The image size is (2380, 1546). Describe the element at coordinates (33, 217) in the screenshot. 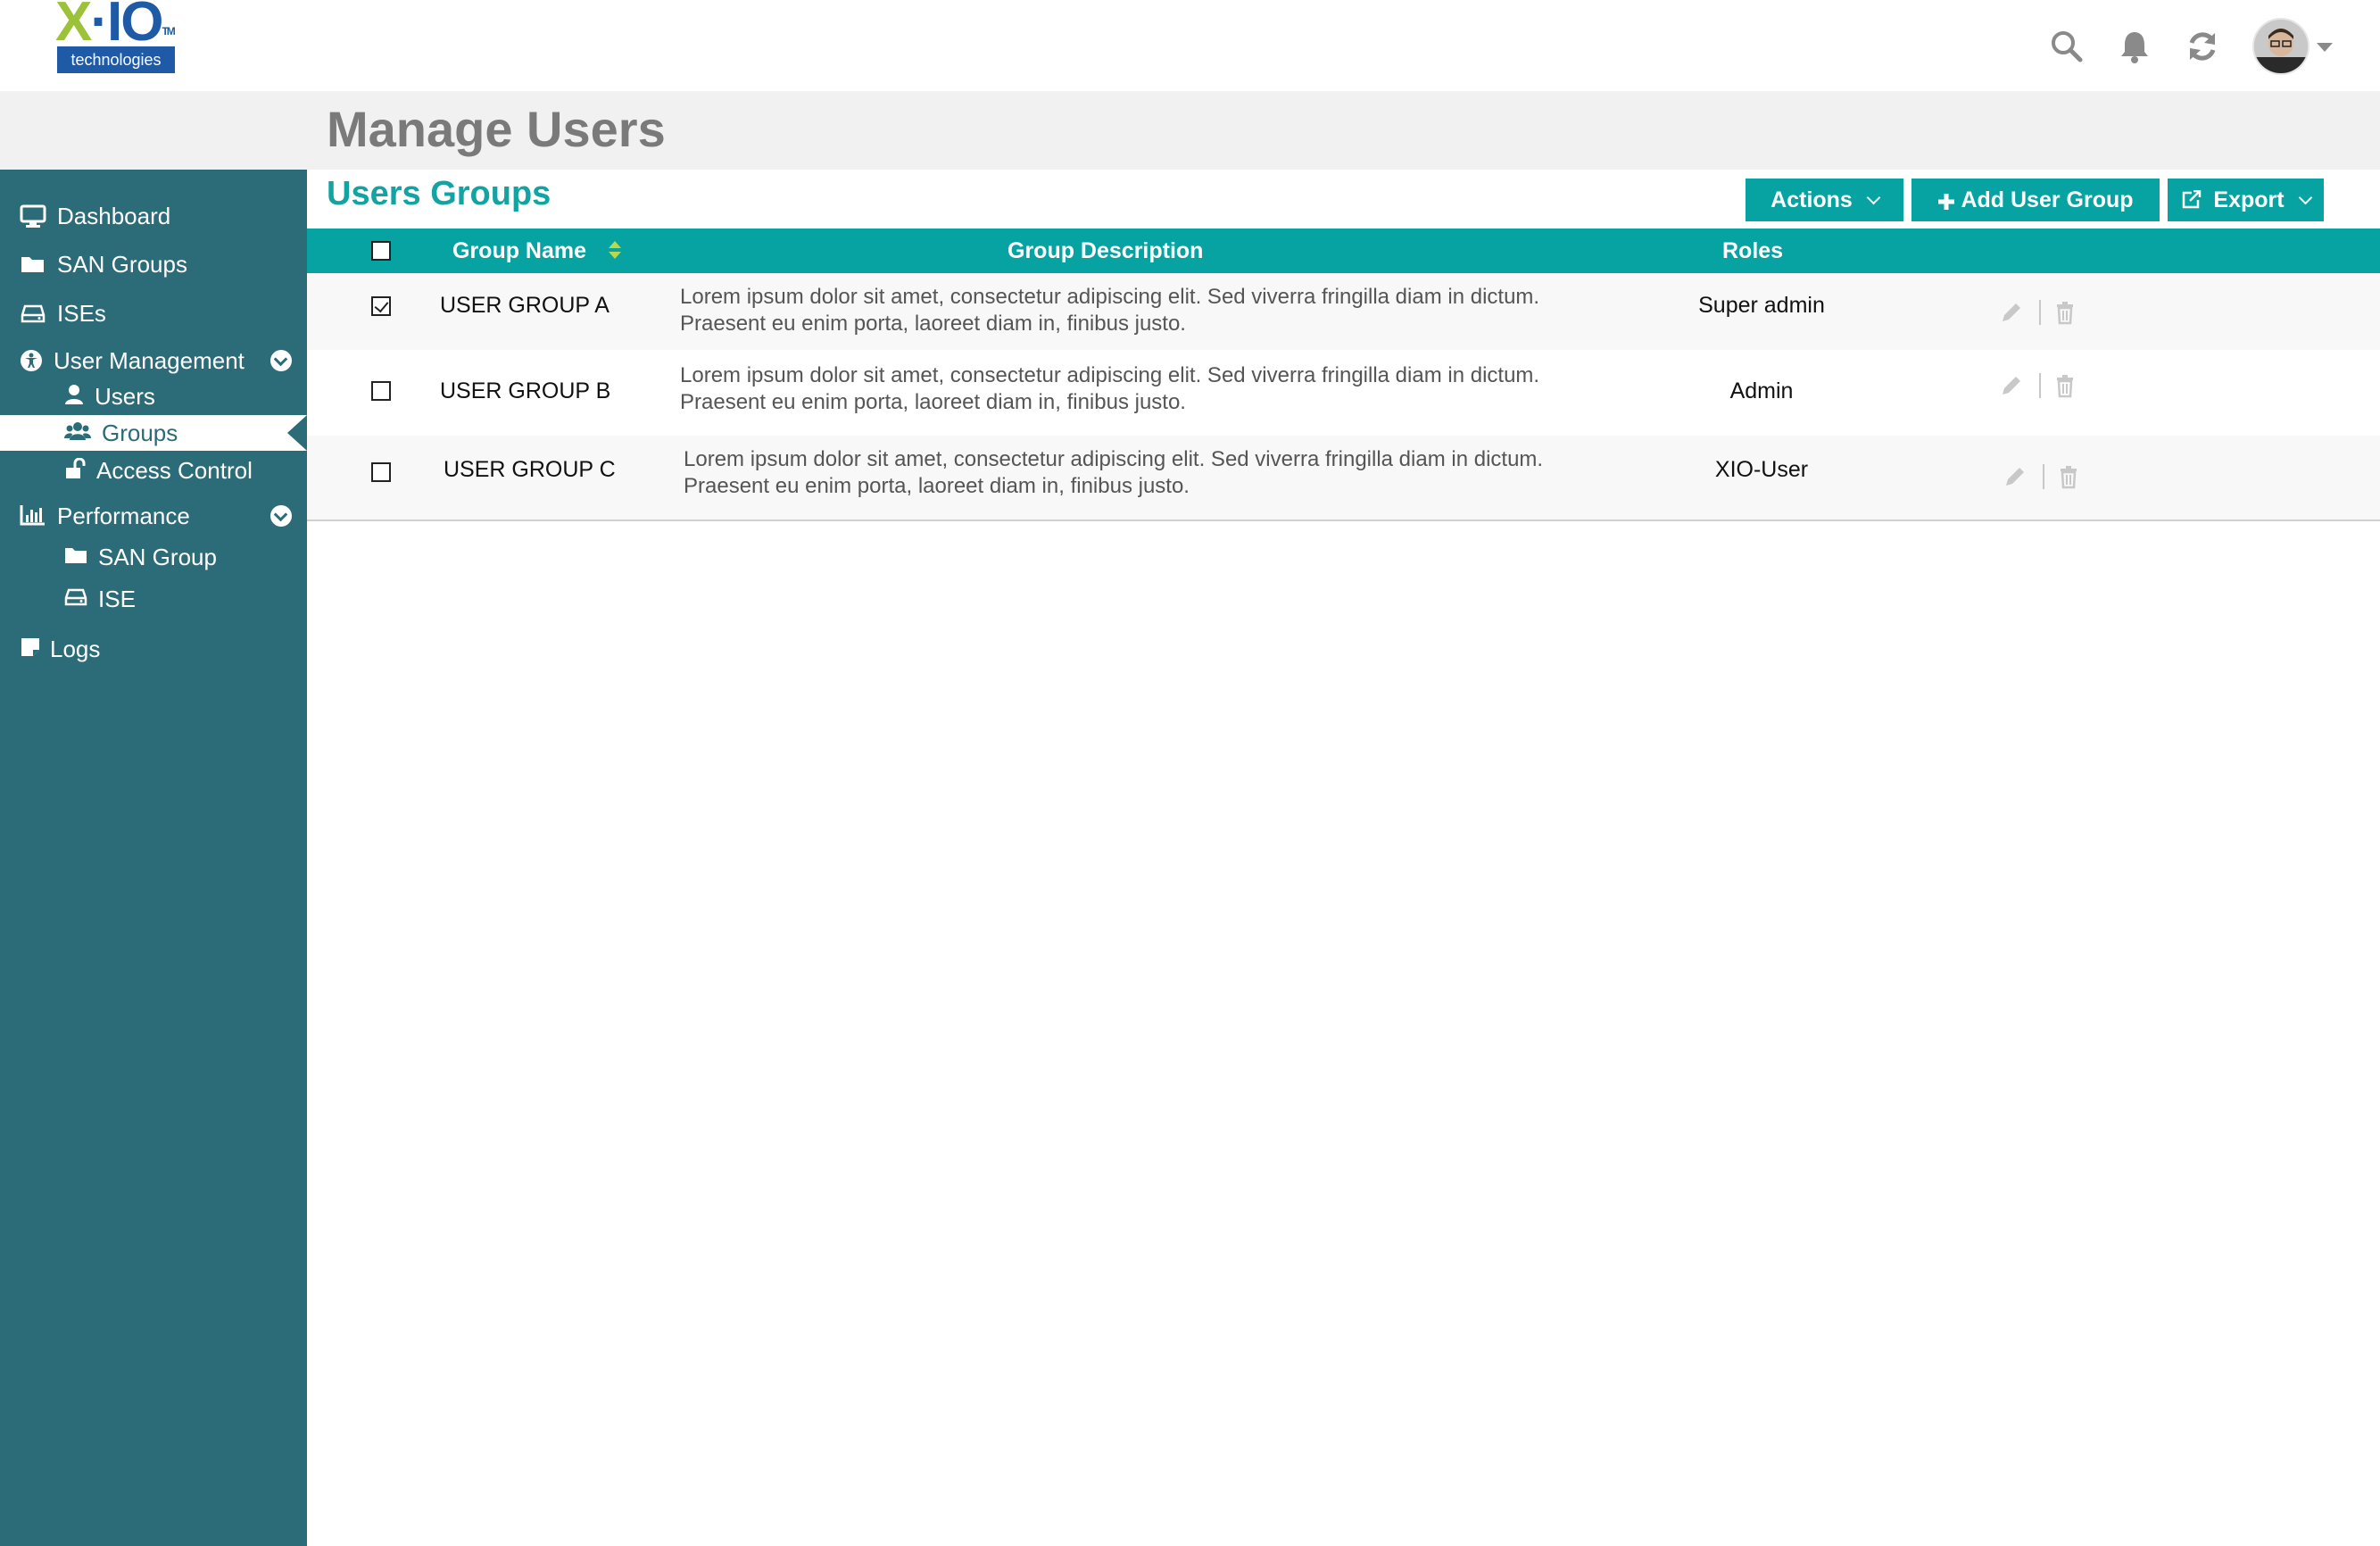

I see `monitor-icon` at that location.